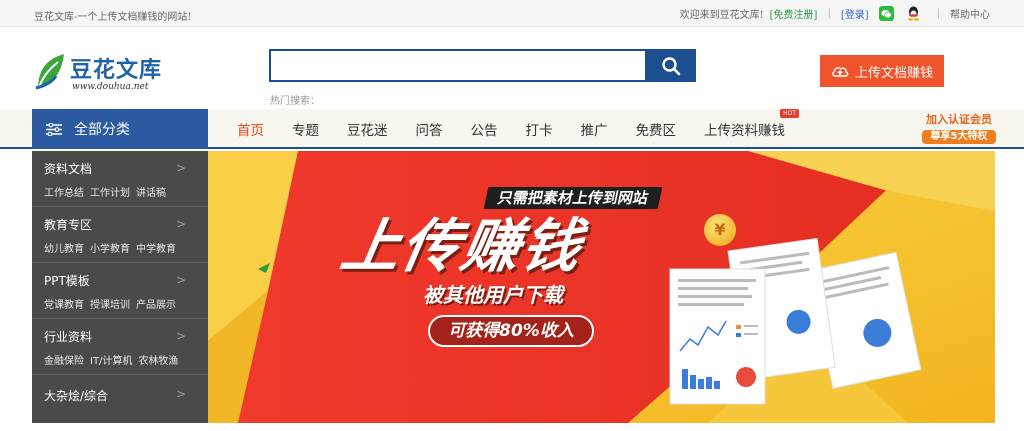  Describe the element at coordinates (429, 129) in the screenshot. I see `nav-item-qa: 问答` at that location.